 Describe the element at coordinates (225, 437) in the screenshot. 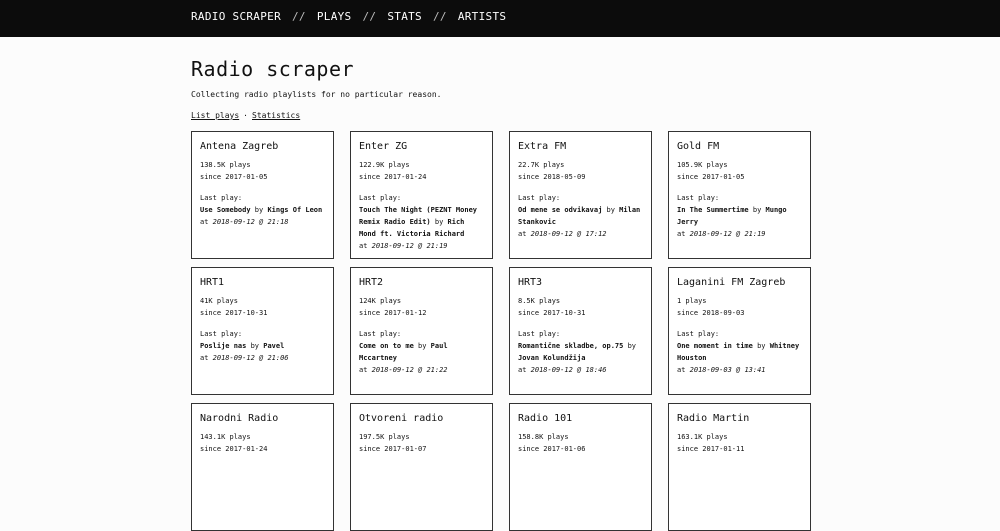

I see `station-plays: 143.1K plays` at that location.